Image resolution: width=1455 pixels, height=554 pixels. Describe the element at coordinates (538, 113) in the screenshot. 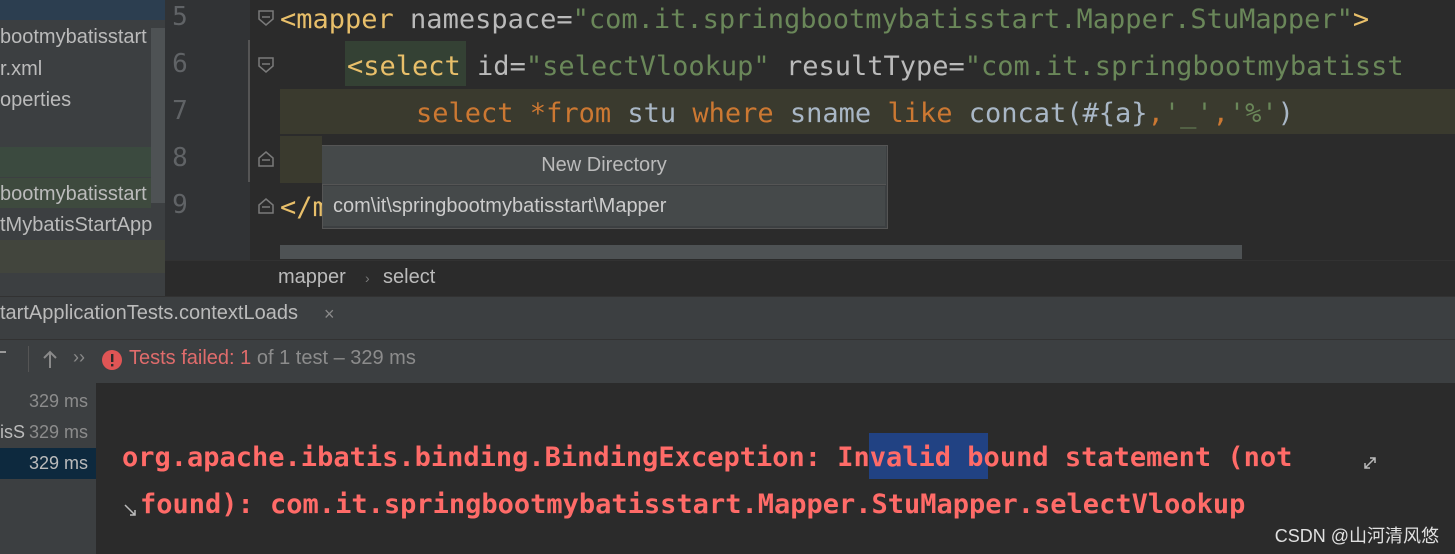

I see `sql-star: *` at that location.